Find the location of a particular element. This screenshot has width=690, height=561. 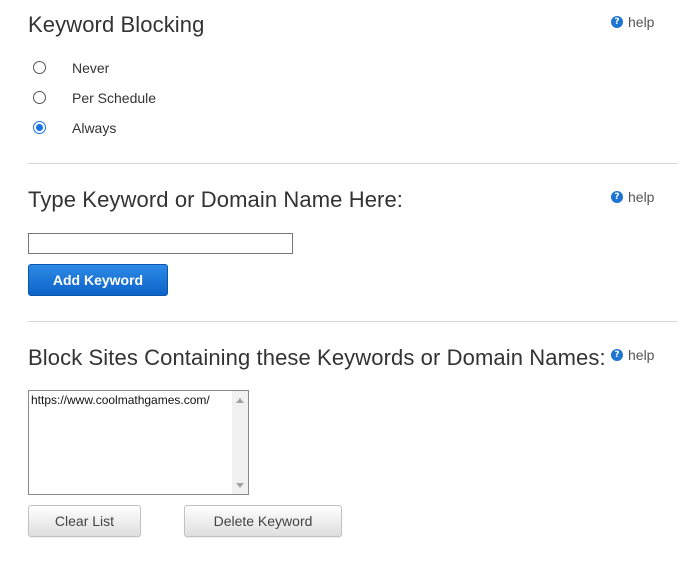

clear-list-button: Clear List is located at coordinates (84, 521).